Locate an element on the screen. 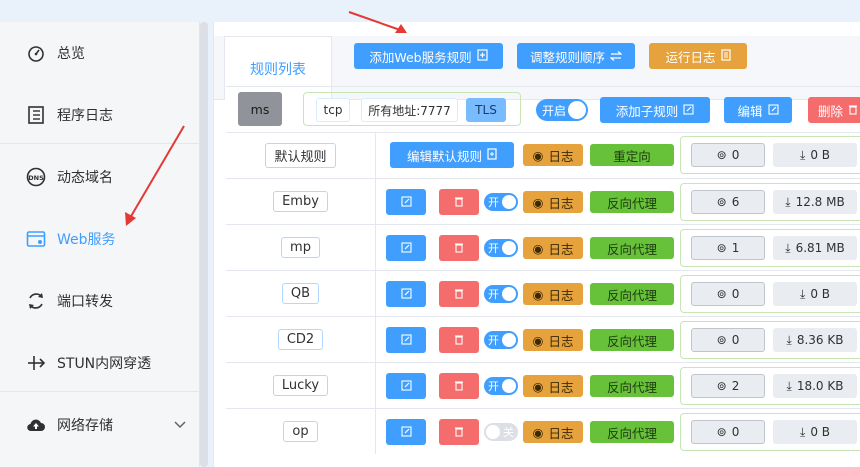 The width and height of the screenshot is (860, 467). sidebar-item-label: 动态域名 is located at coordinates (85, 178).